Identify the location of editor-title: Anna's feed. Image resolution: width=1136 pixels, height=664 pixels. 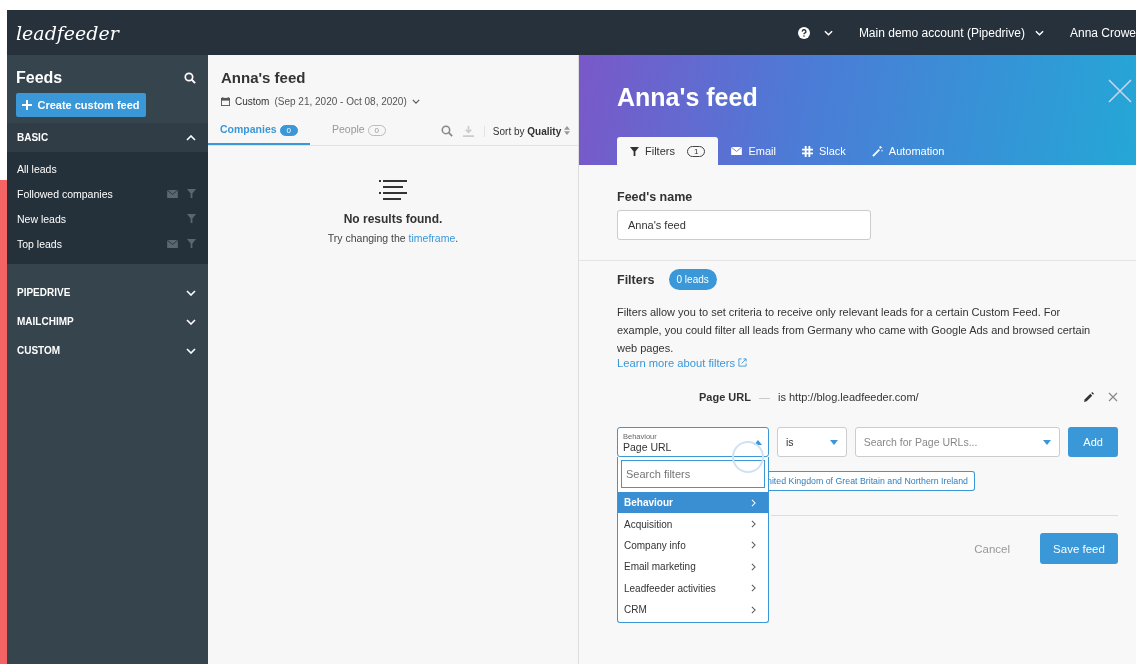
(687, 97).